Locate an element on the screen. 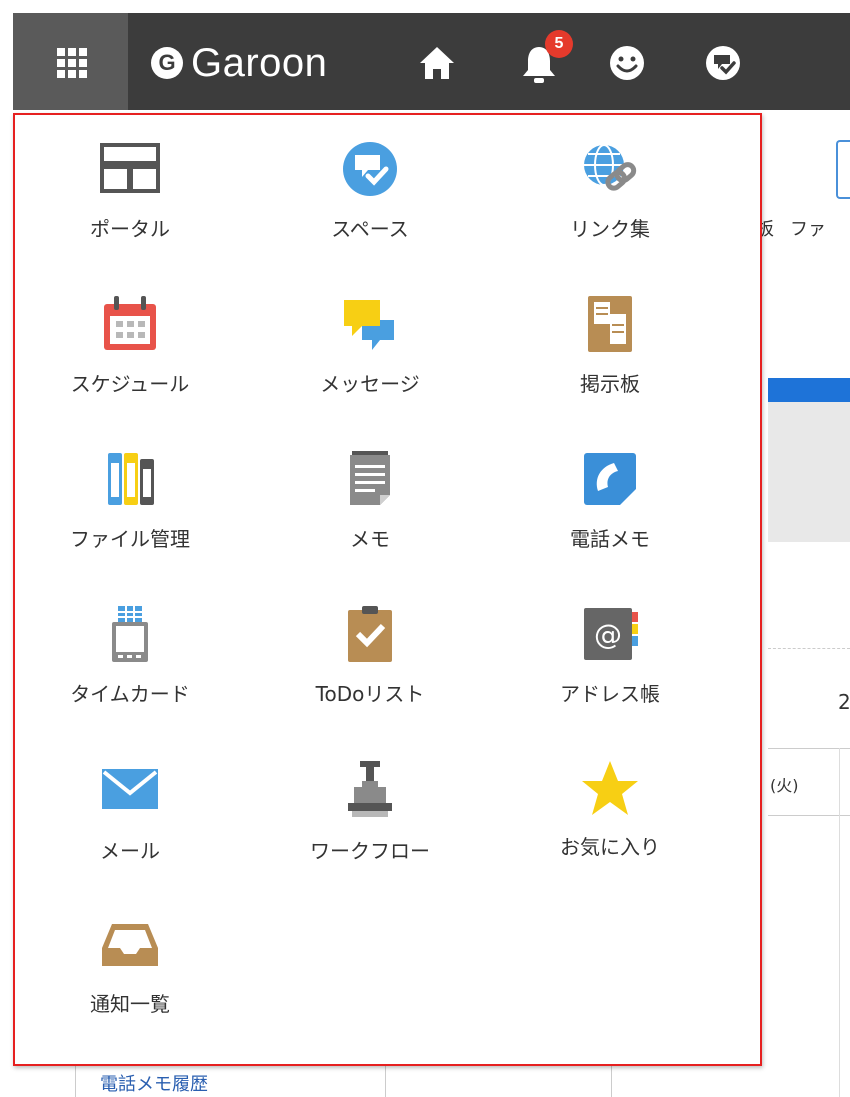  menu-item-label: メール is located at coordinates (130, 851).